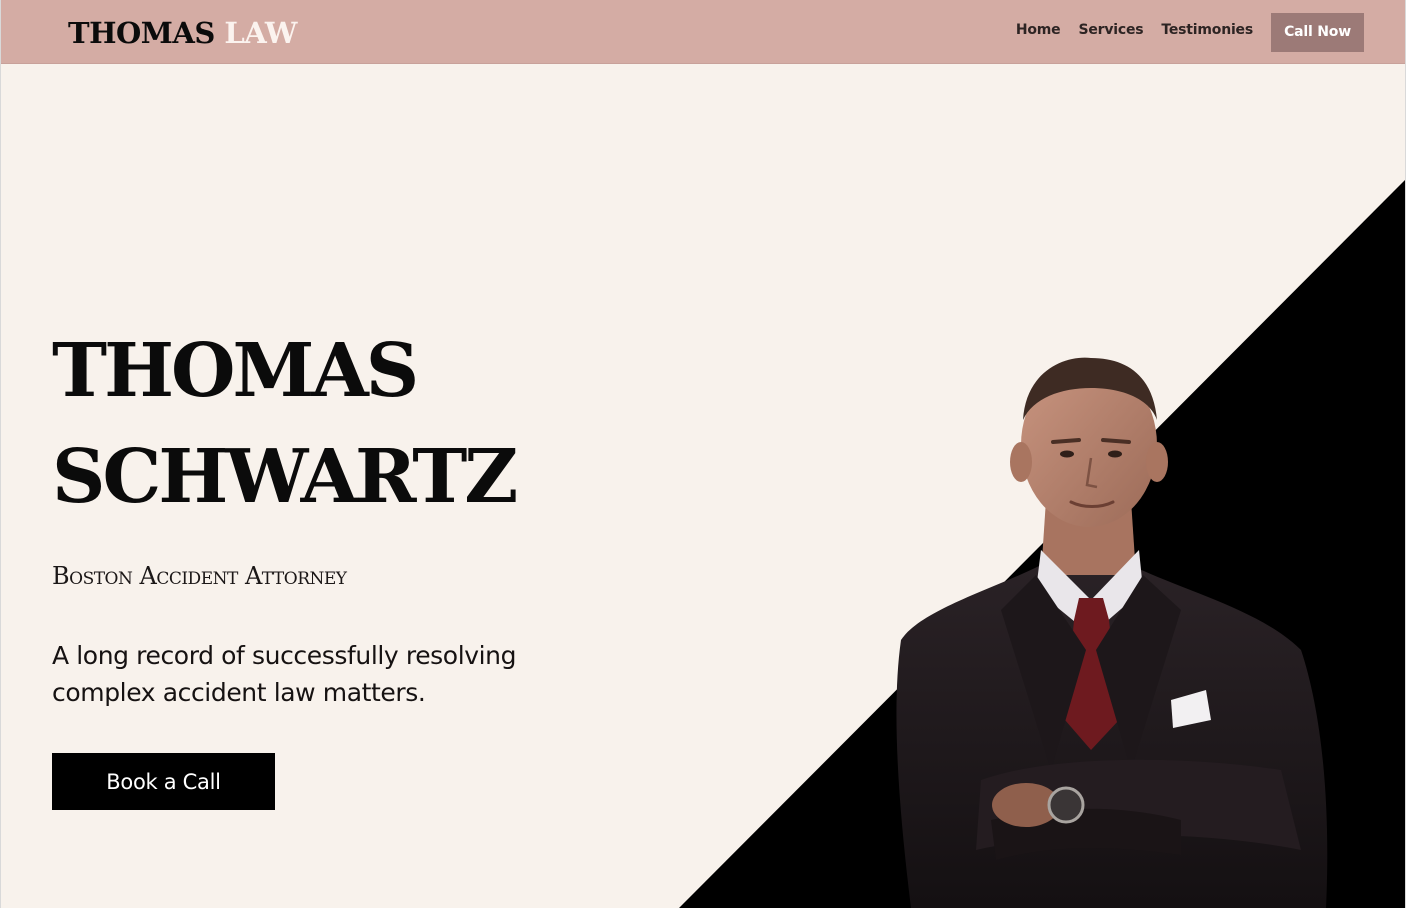  I want to click on main-nav: Home Services Testimonies, so click(1134, 30).